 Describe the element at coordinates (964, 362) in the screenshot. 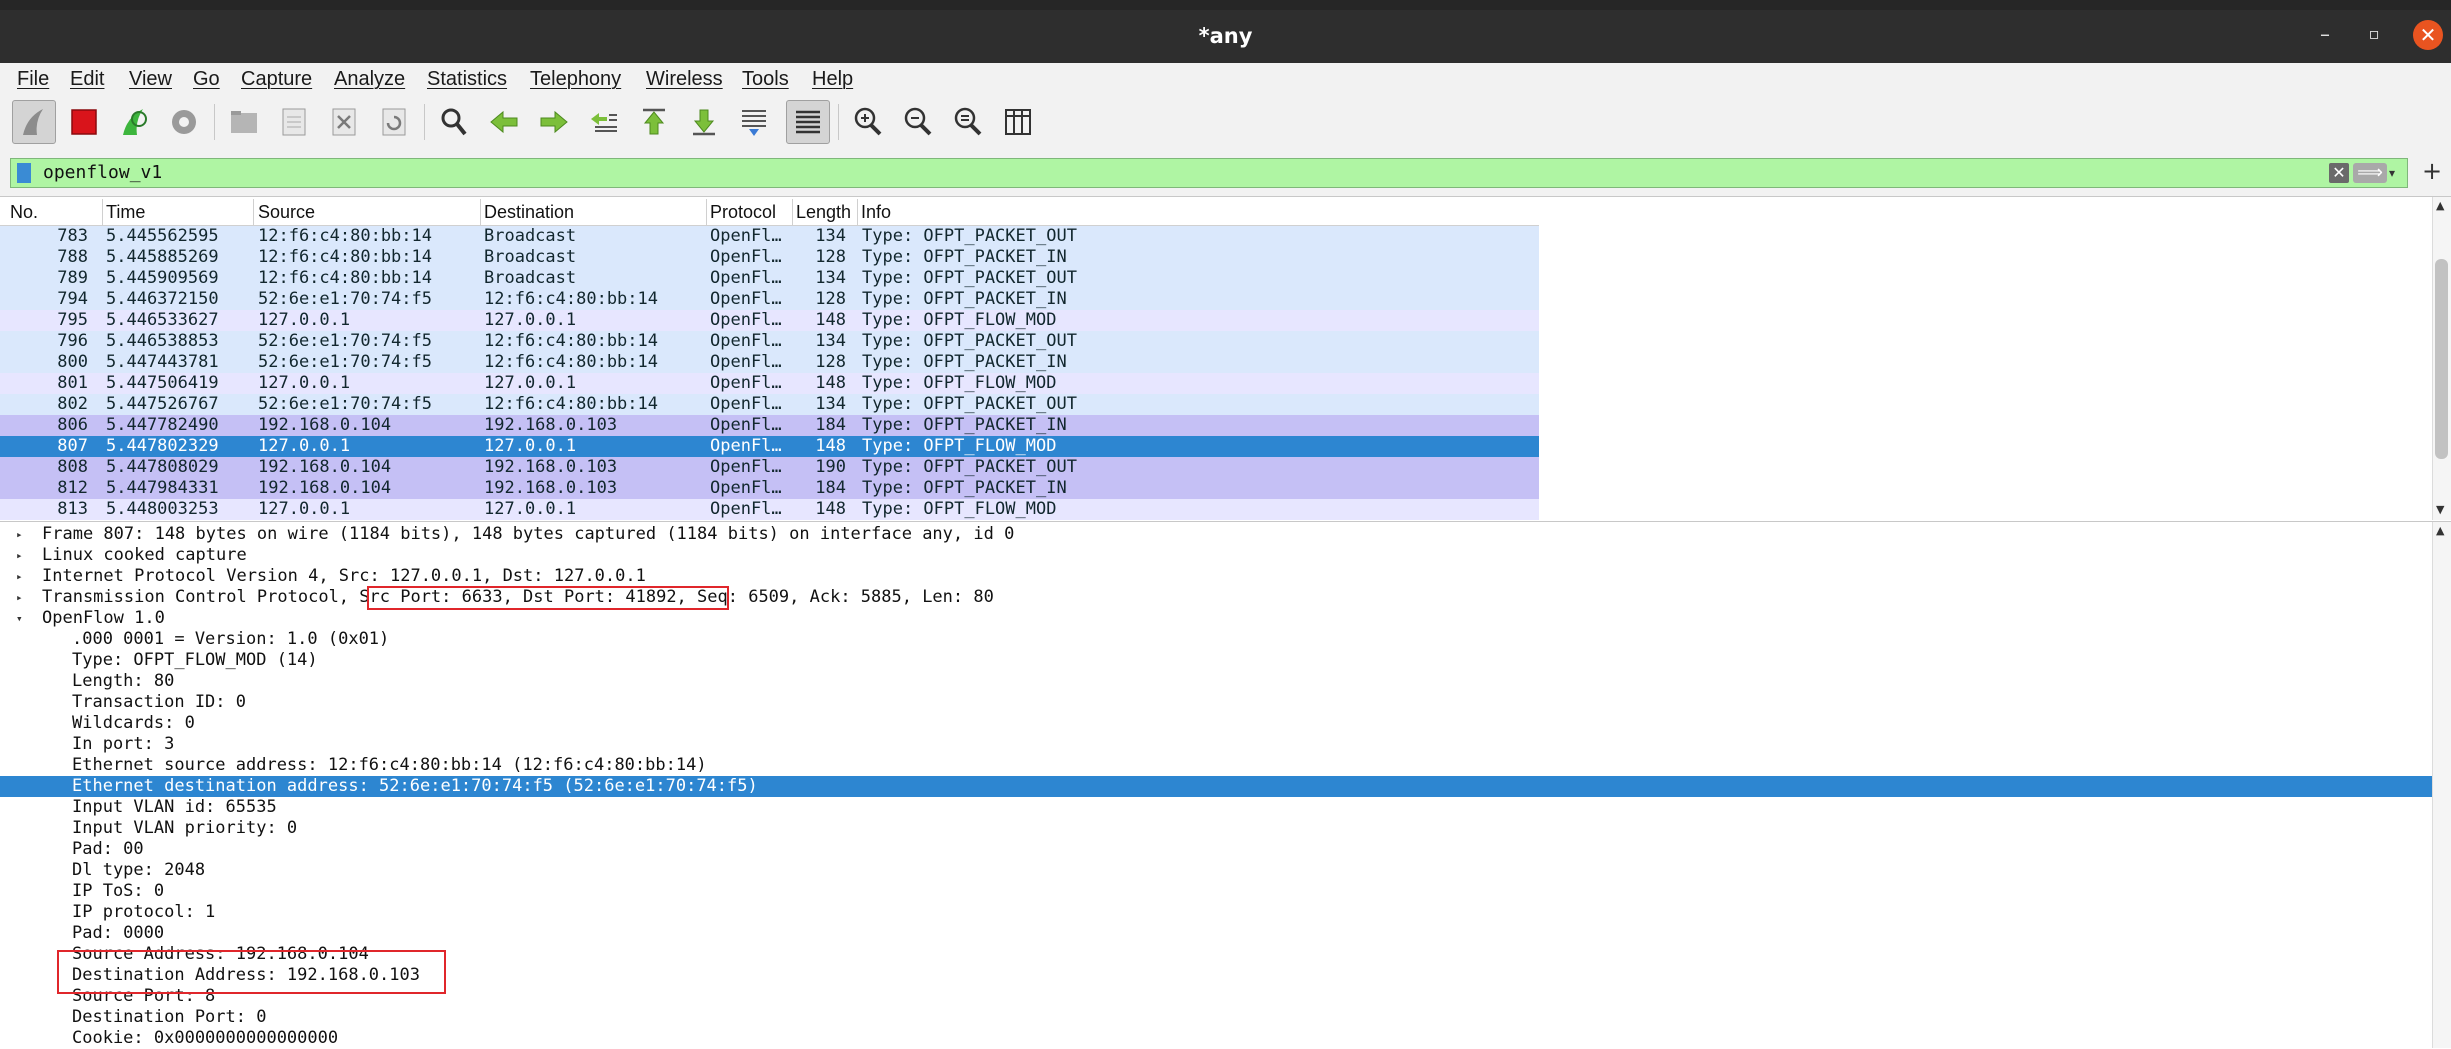

I see `cell-info: Type: OFPT_PACKET_IN` at that location.